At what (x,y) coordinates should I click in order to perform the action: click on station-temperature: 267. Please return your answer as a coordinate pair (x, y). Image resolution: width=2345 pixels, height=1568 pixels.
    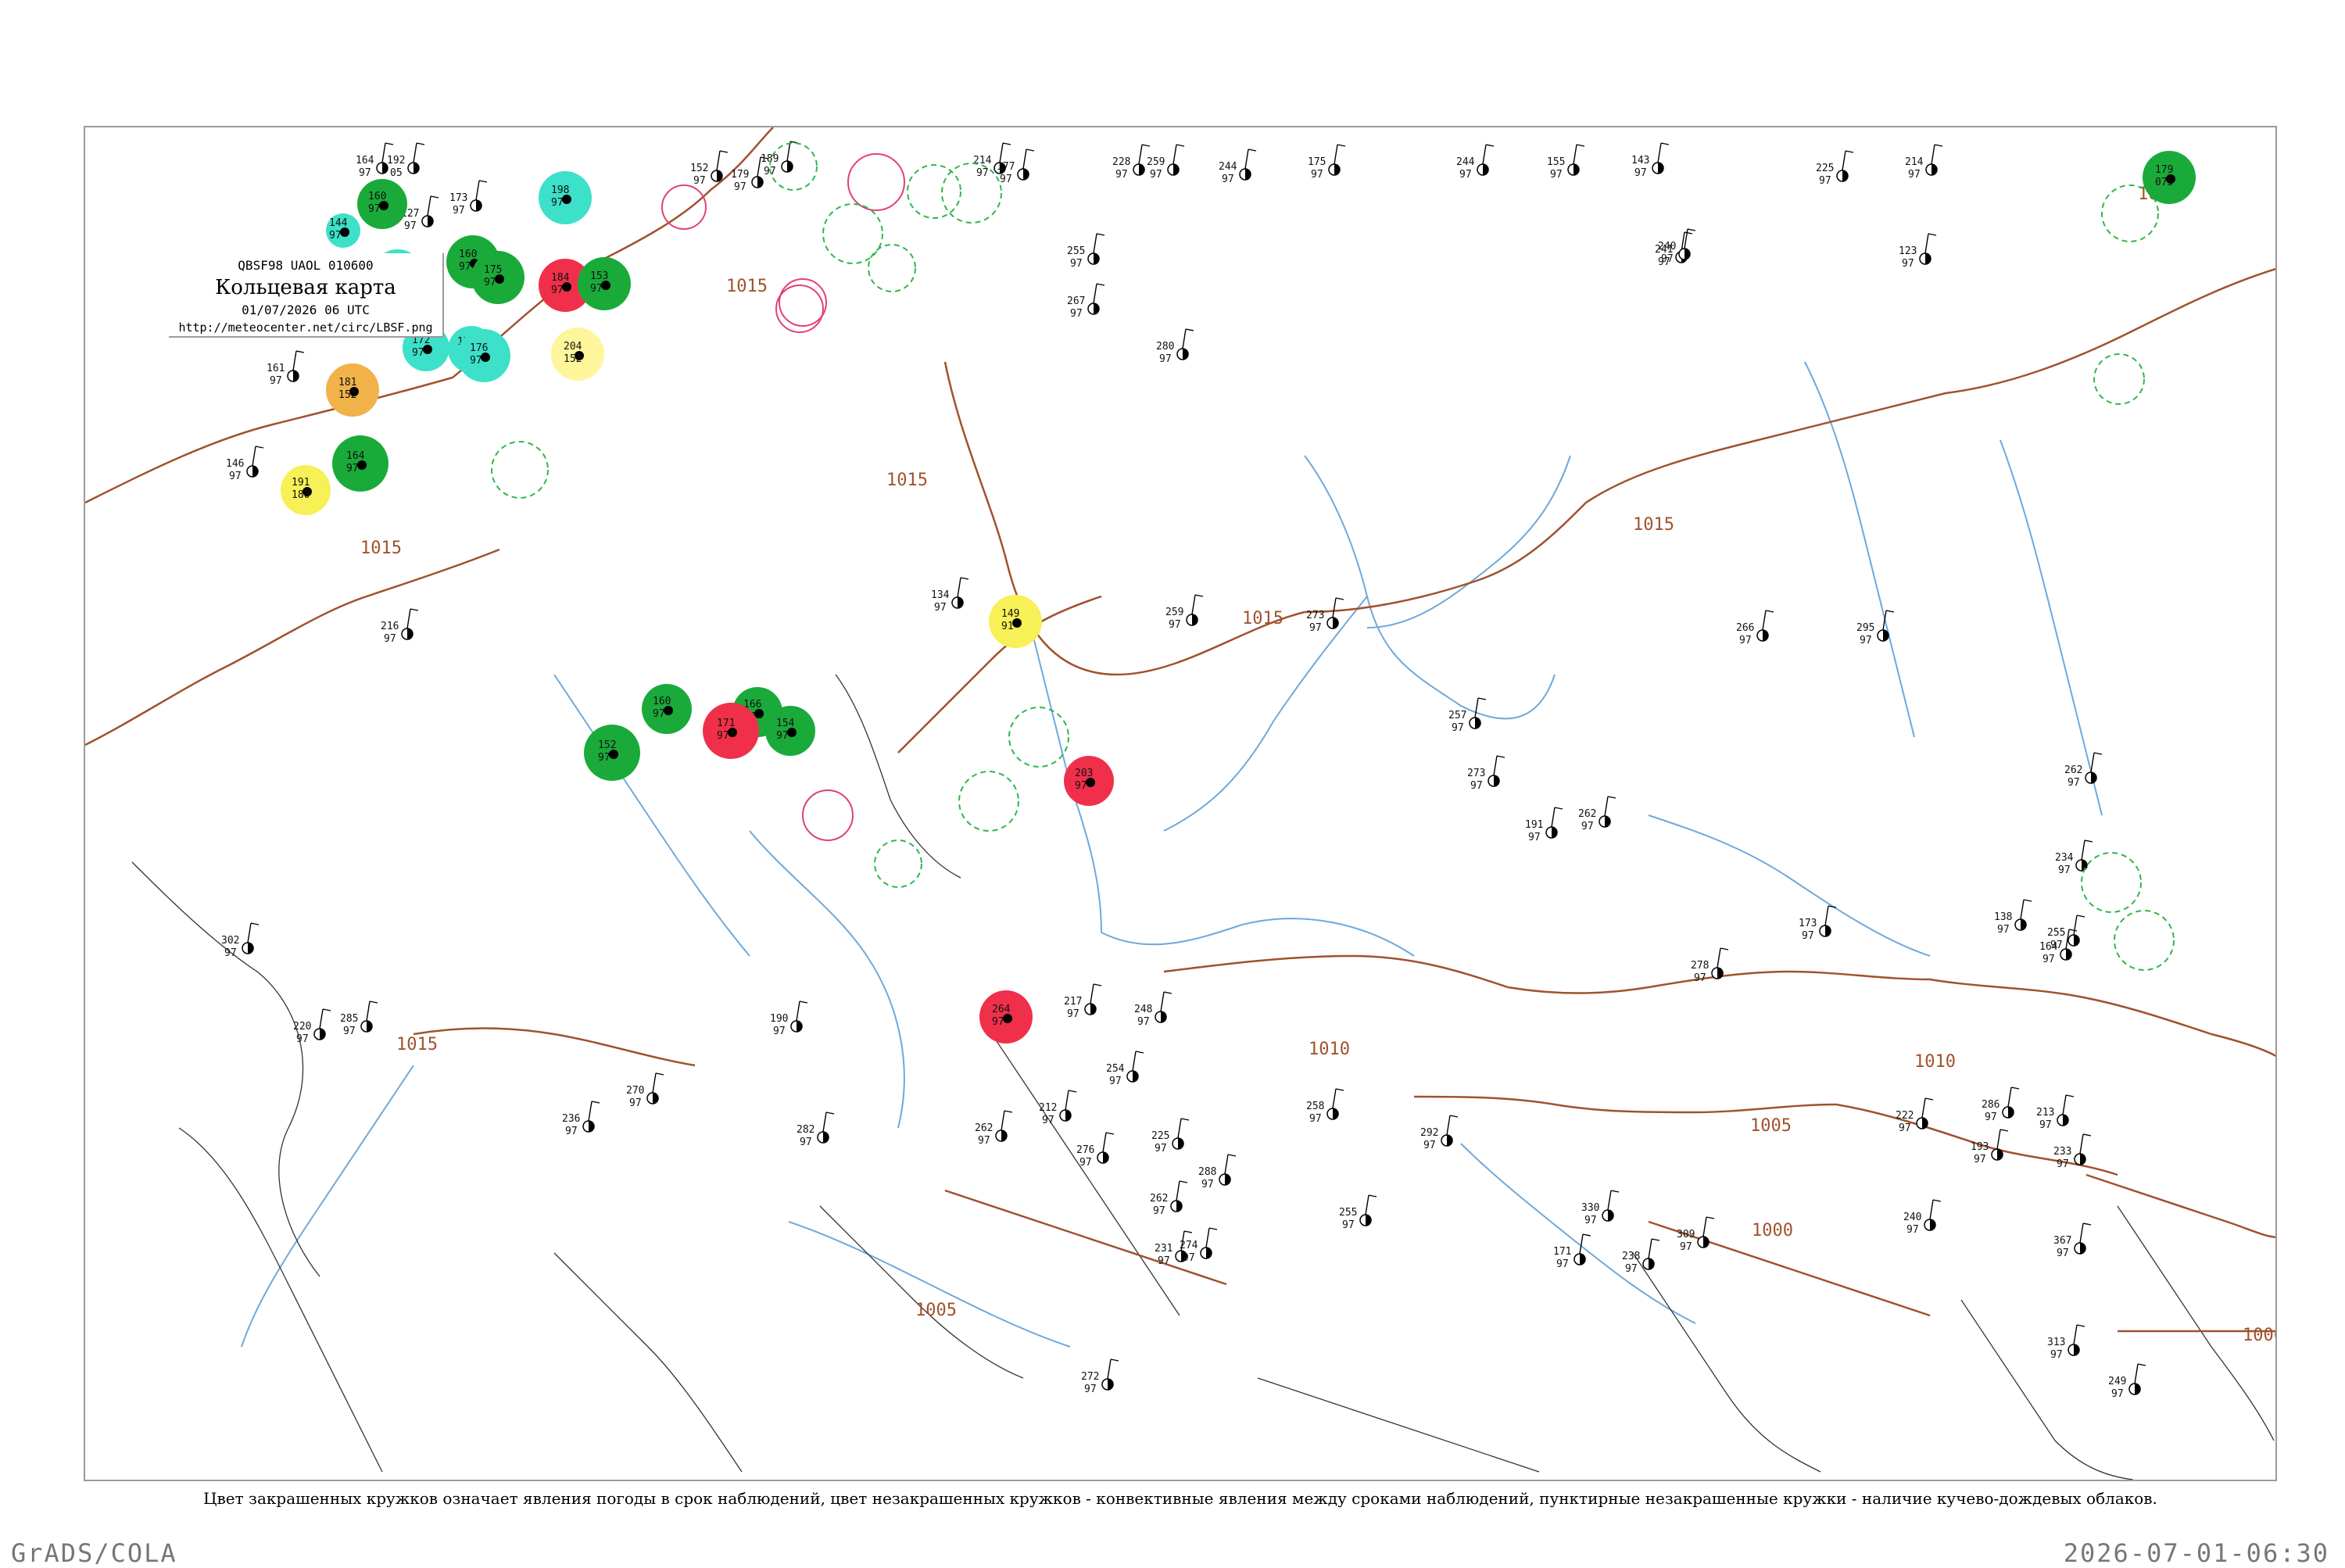
    Looking at the image, I should click on (1076, 301).